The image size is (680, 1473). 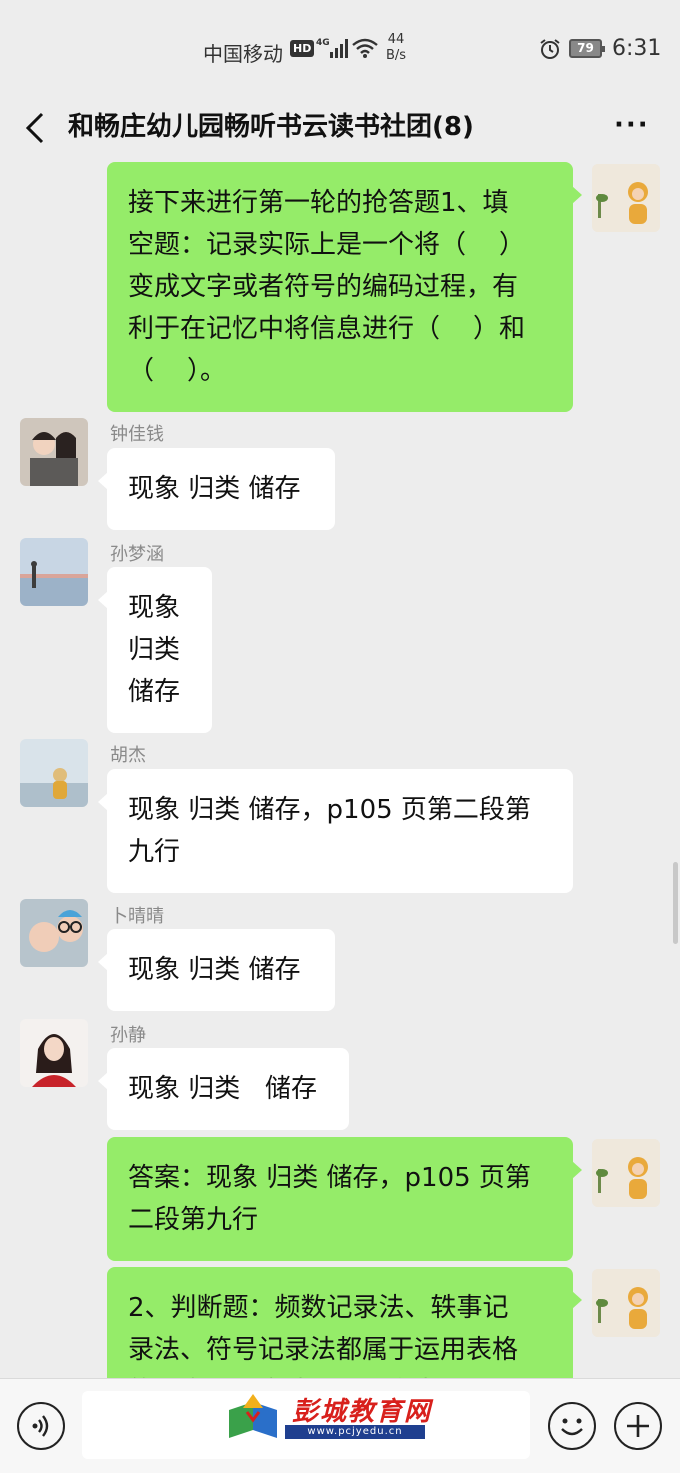 I want to click on avatar-bu-qingqing, so click(x=54, y=933).